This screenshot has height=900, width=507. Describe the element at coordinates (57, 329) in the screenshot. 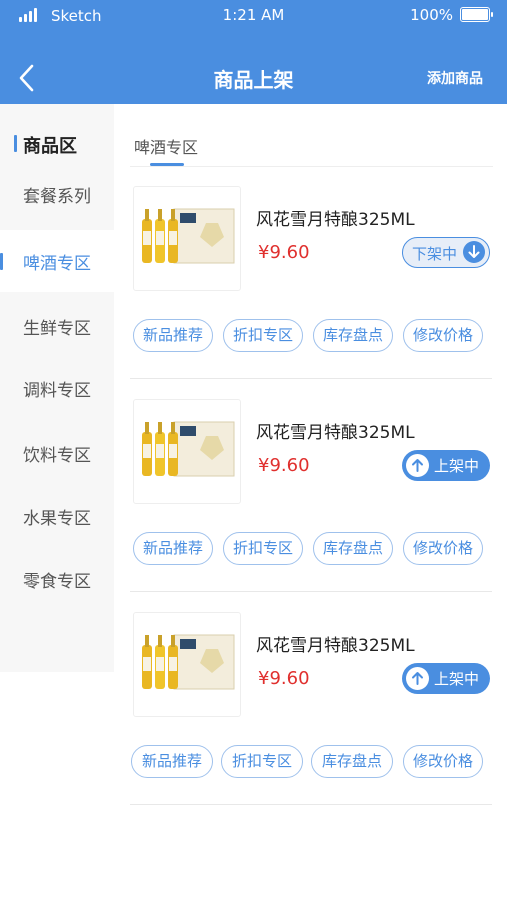

I see `sidebar-item-label: 生鲜专区` at that location.